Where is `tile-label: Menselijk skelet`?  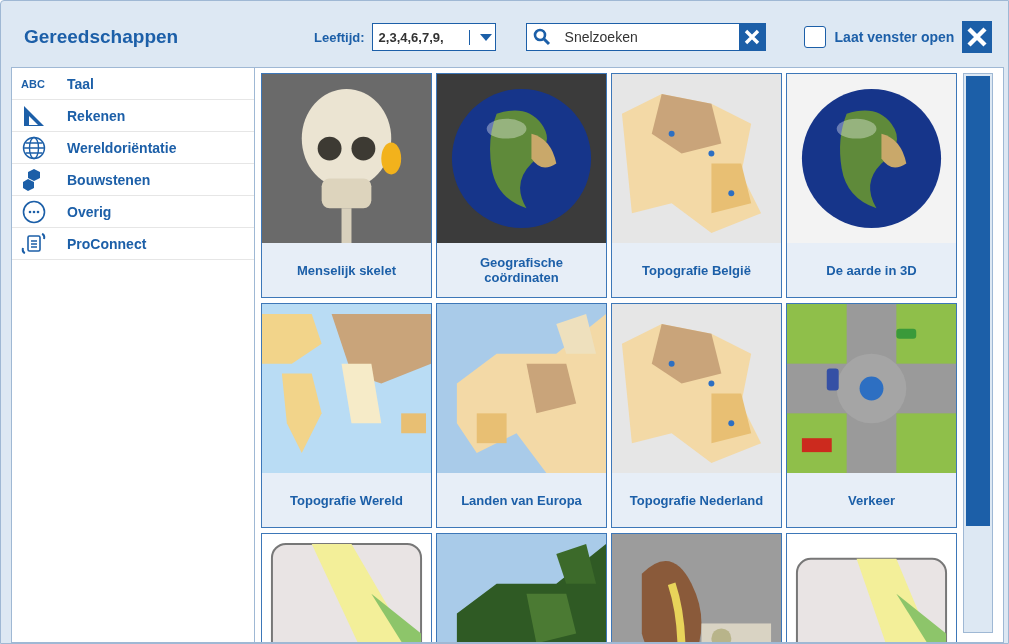 tile-label: Menselijk skelet is located at coordinates (346, 270).